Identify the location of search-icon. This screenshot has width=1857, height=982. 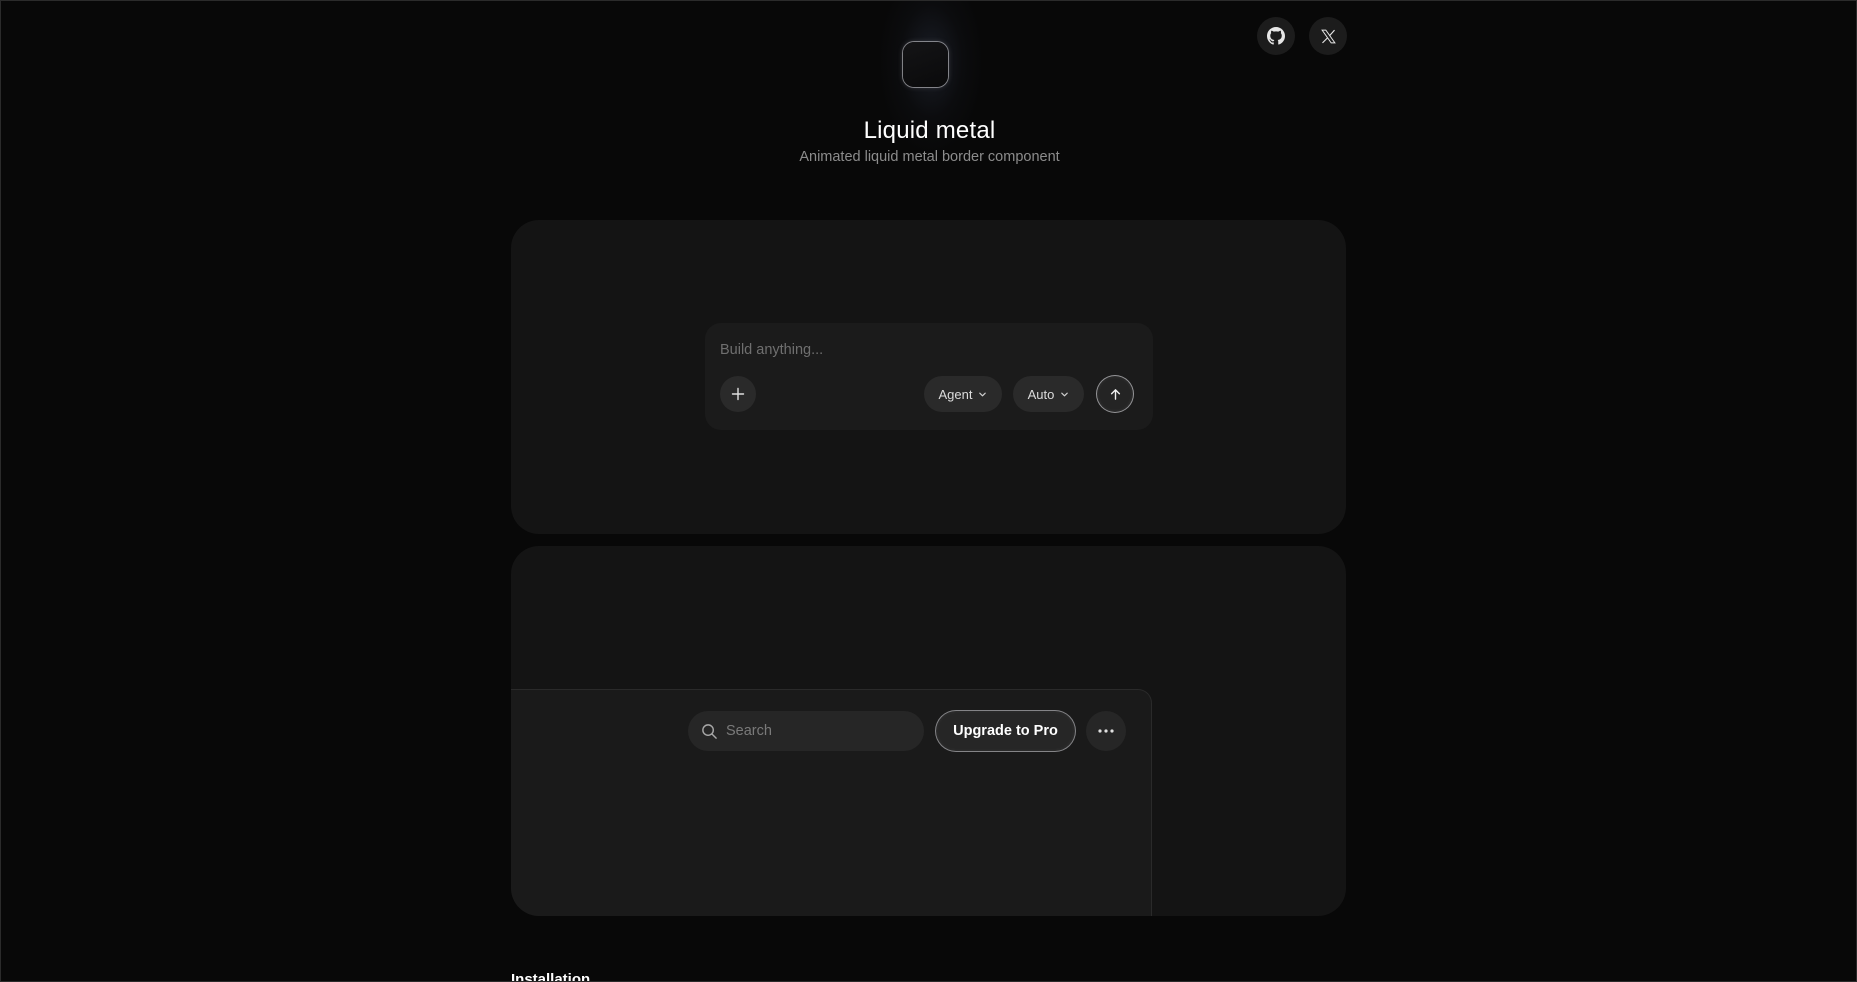
(709, 731).